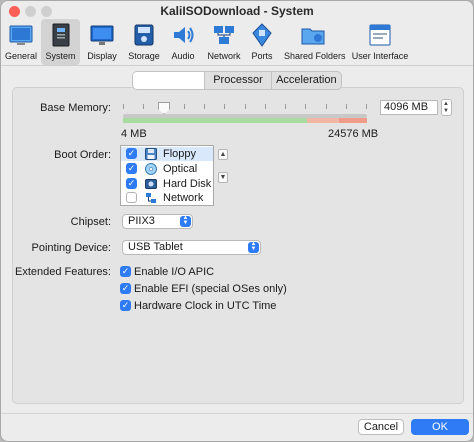  I want to click on boot-optical-checkbox: ✓, so click(131, 168).